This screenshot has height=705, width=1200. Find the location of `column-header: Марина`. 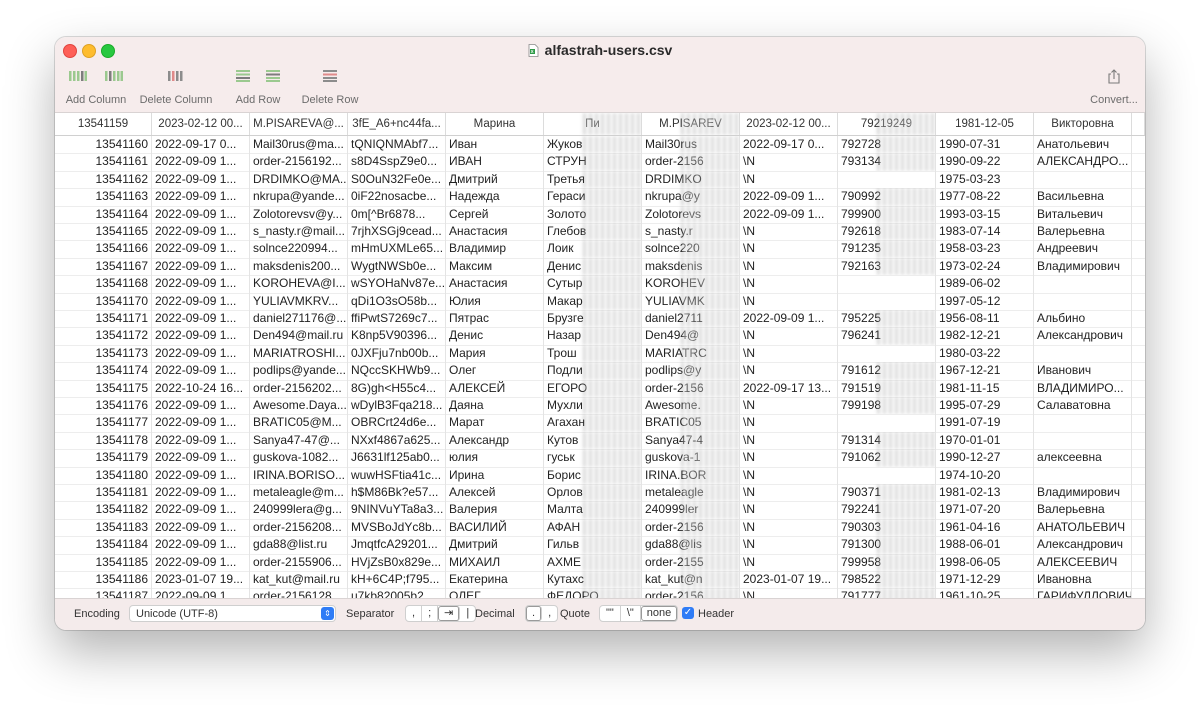

column-header: Марина is located at coordinates (495, 124).